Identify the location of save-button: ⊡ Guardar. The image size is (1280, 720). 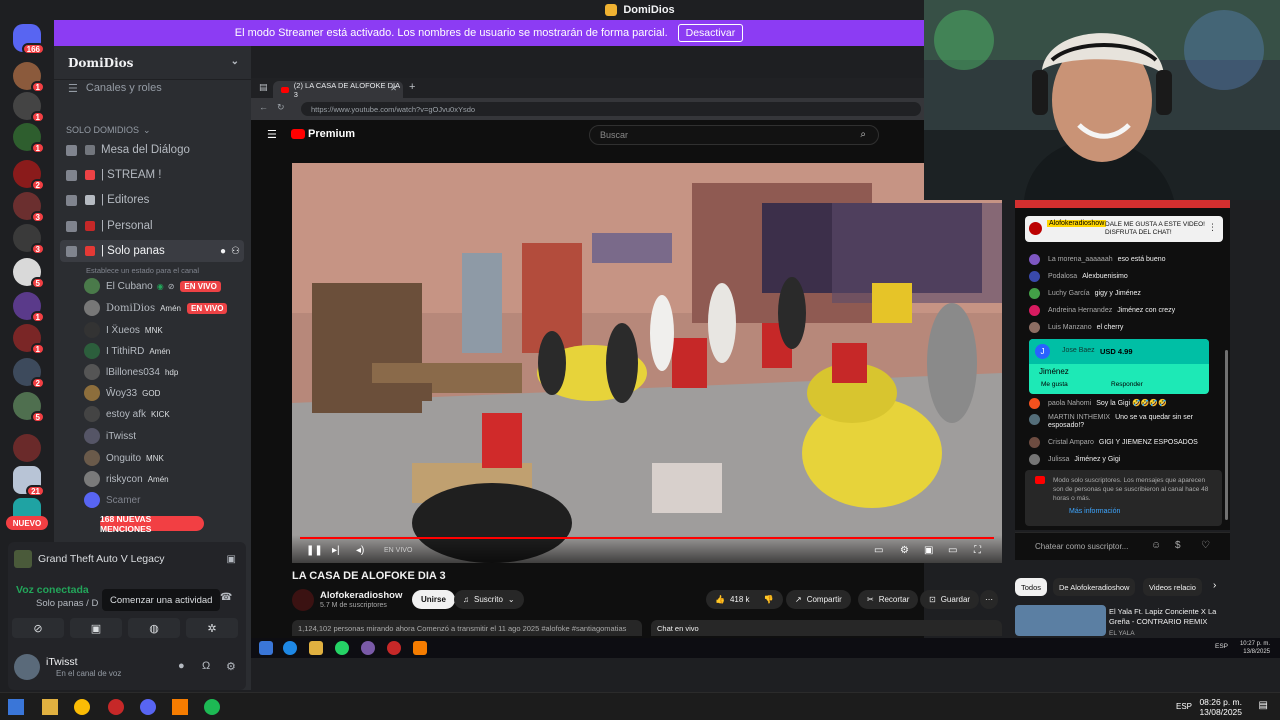
(950, 599).